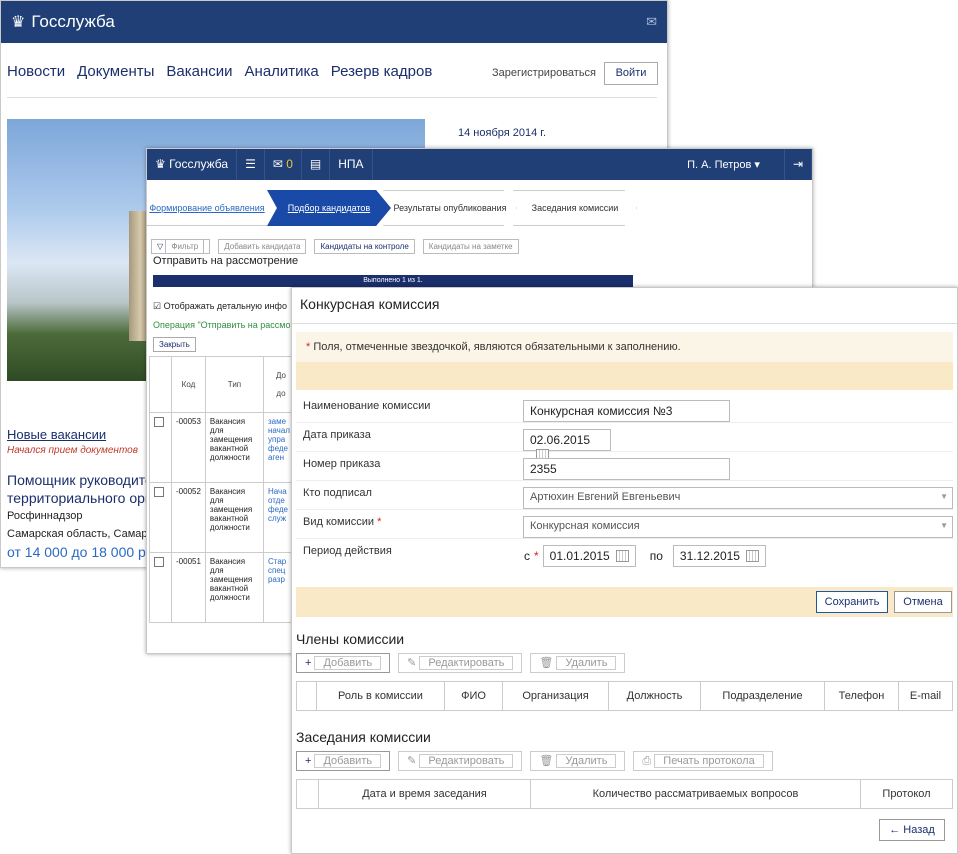  What do you see at coordinates (45, 516) in the screenshot?
I see `job-org: Росфиннадзор` at bounding box center [45, 516].